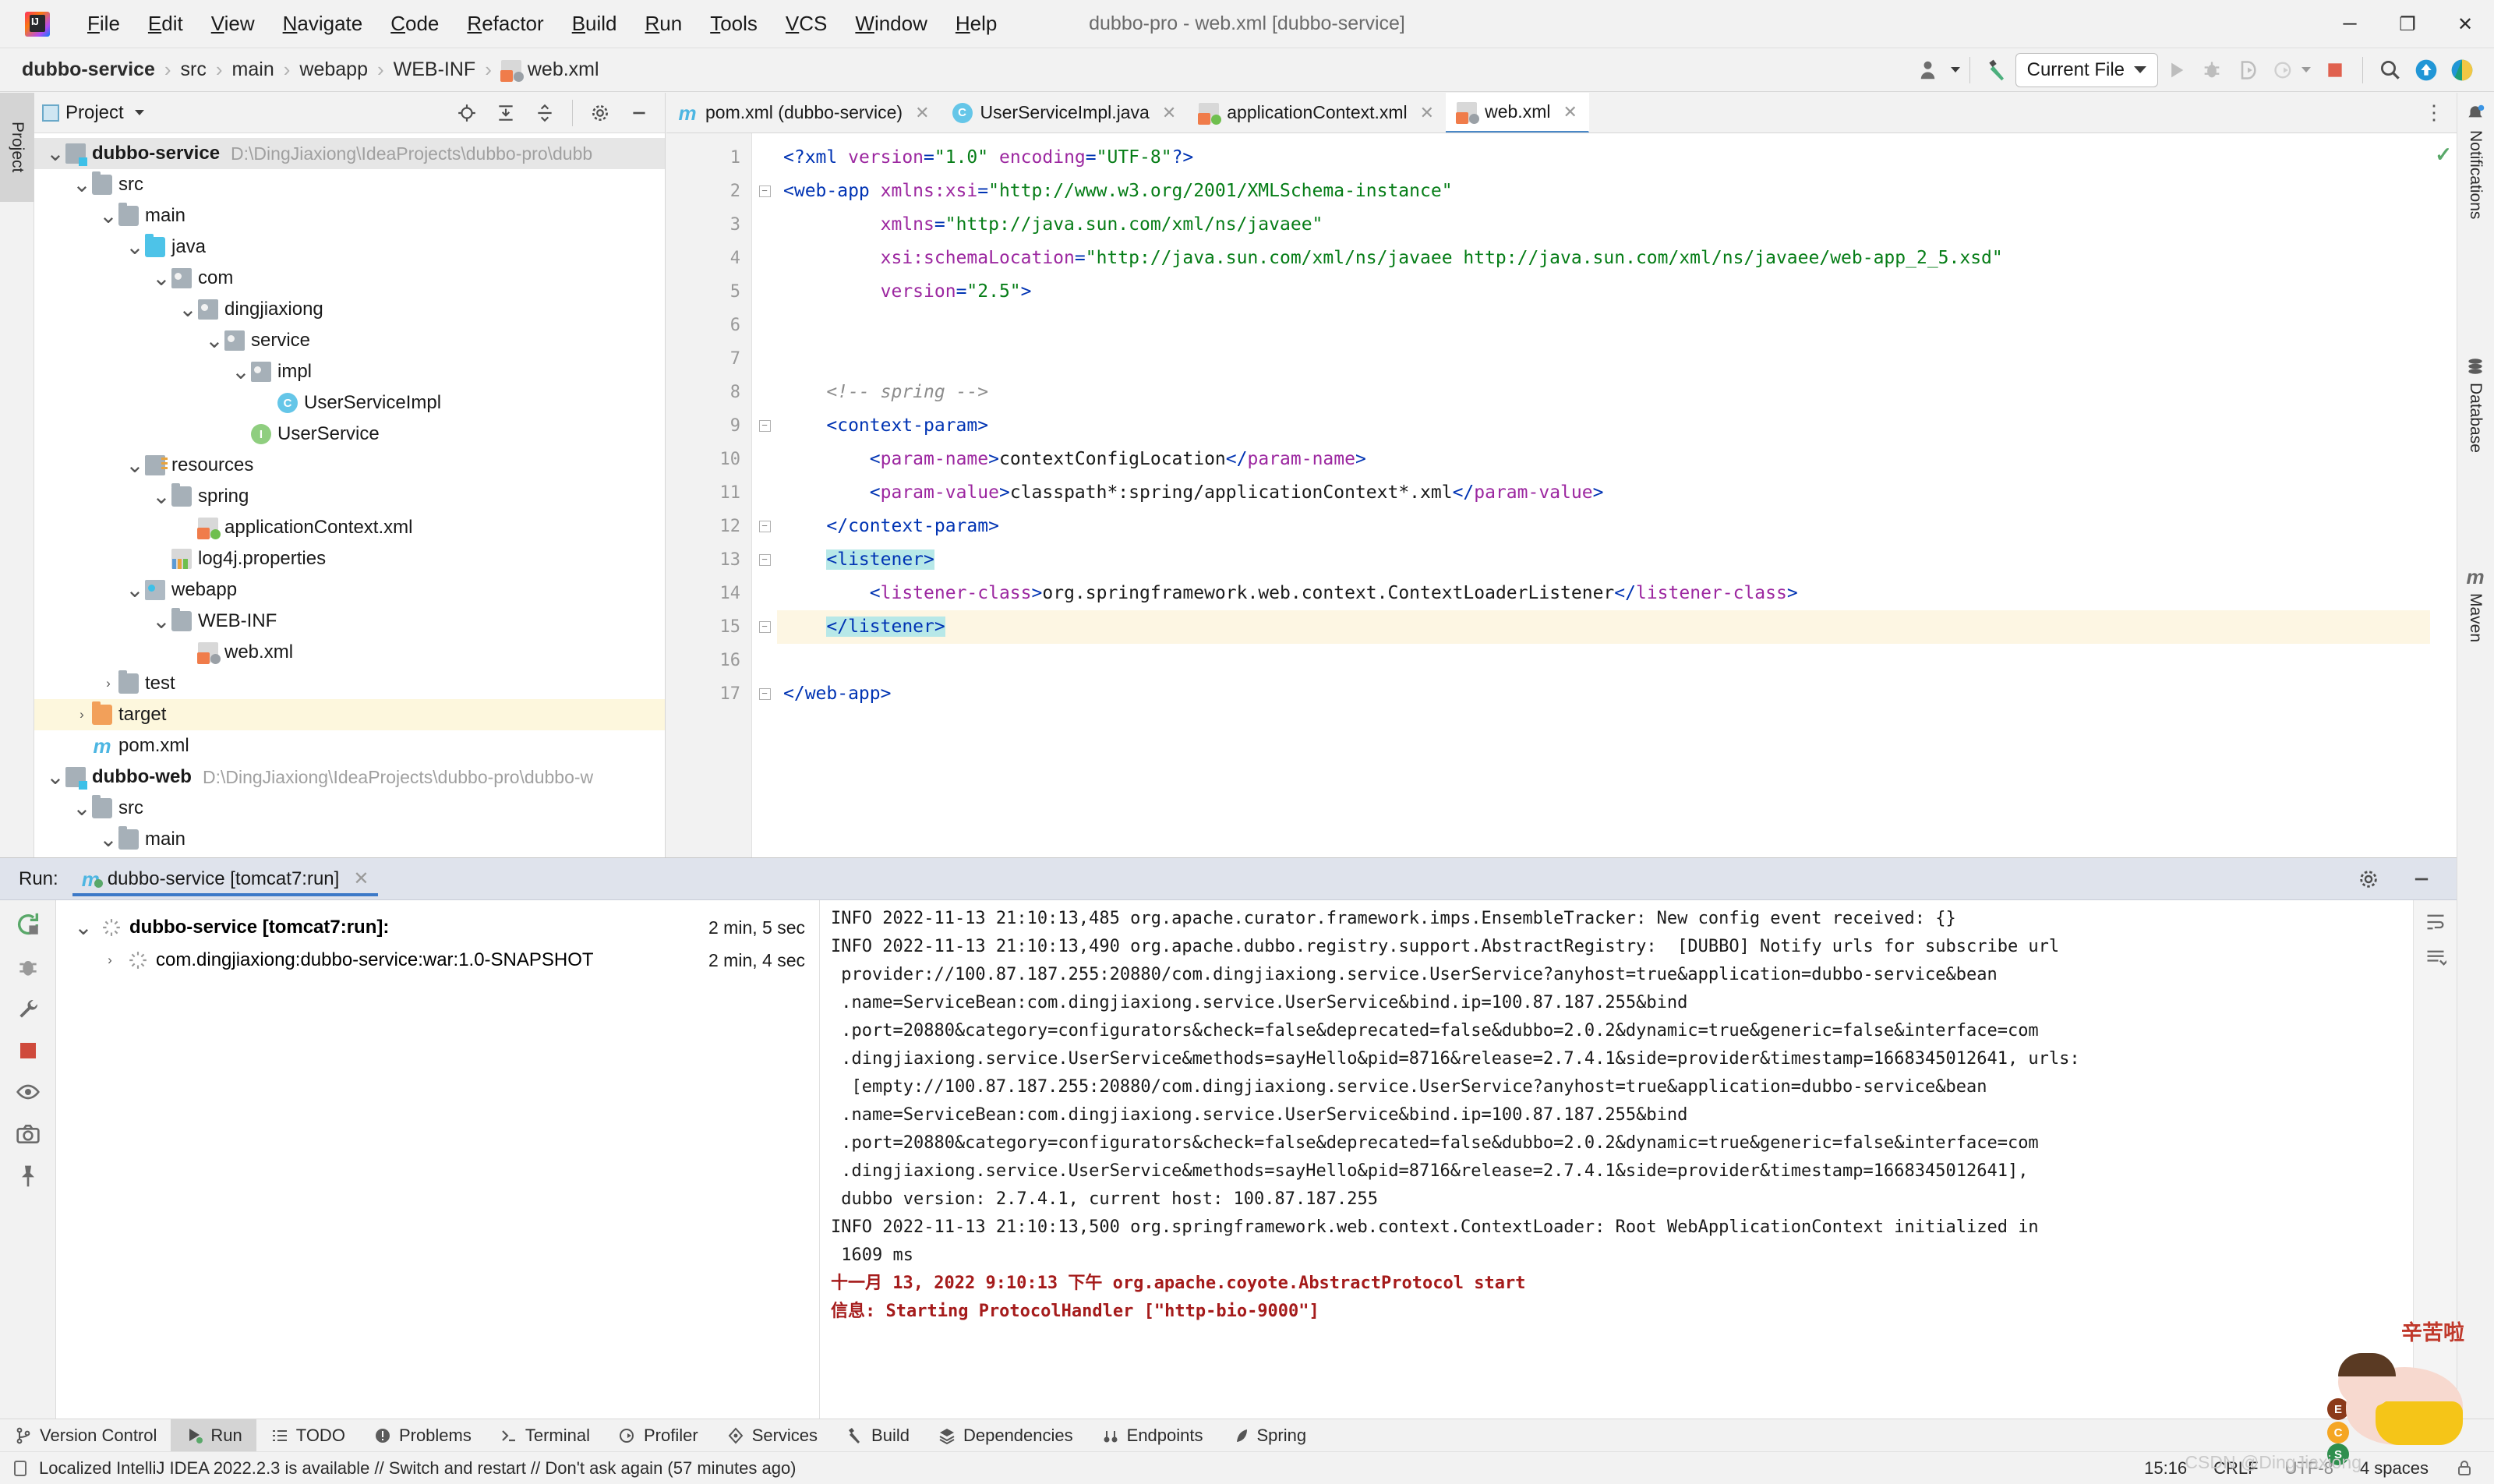 The image size is (2494, 1484). What do you see at coordinates (505, 24) in the screenshot?
I see `menu-item-refactor: Refactor` at bounding box center [505, 24].